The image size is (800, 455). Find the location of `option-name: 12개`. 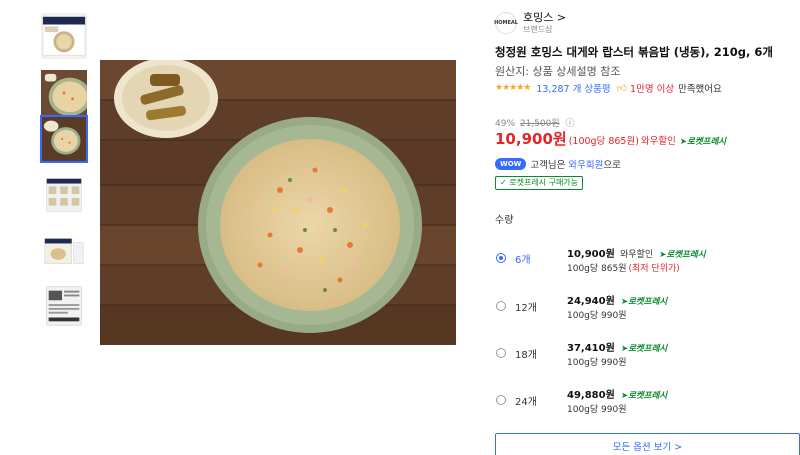

option-name: 12개 is located at coordinates (526, 306).